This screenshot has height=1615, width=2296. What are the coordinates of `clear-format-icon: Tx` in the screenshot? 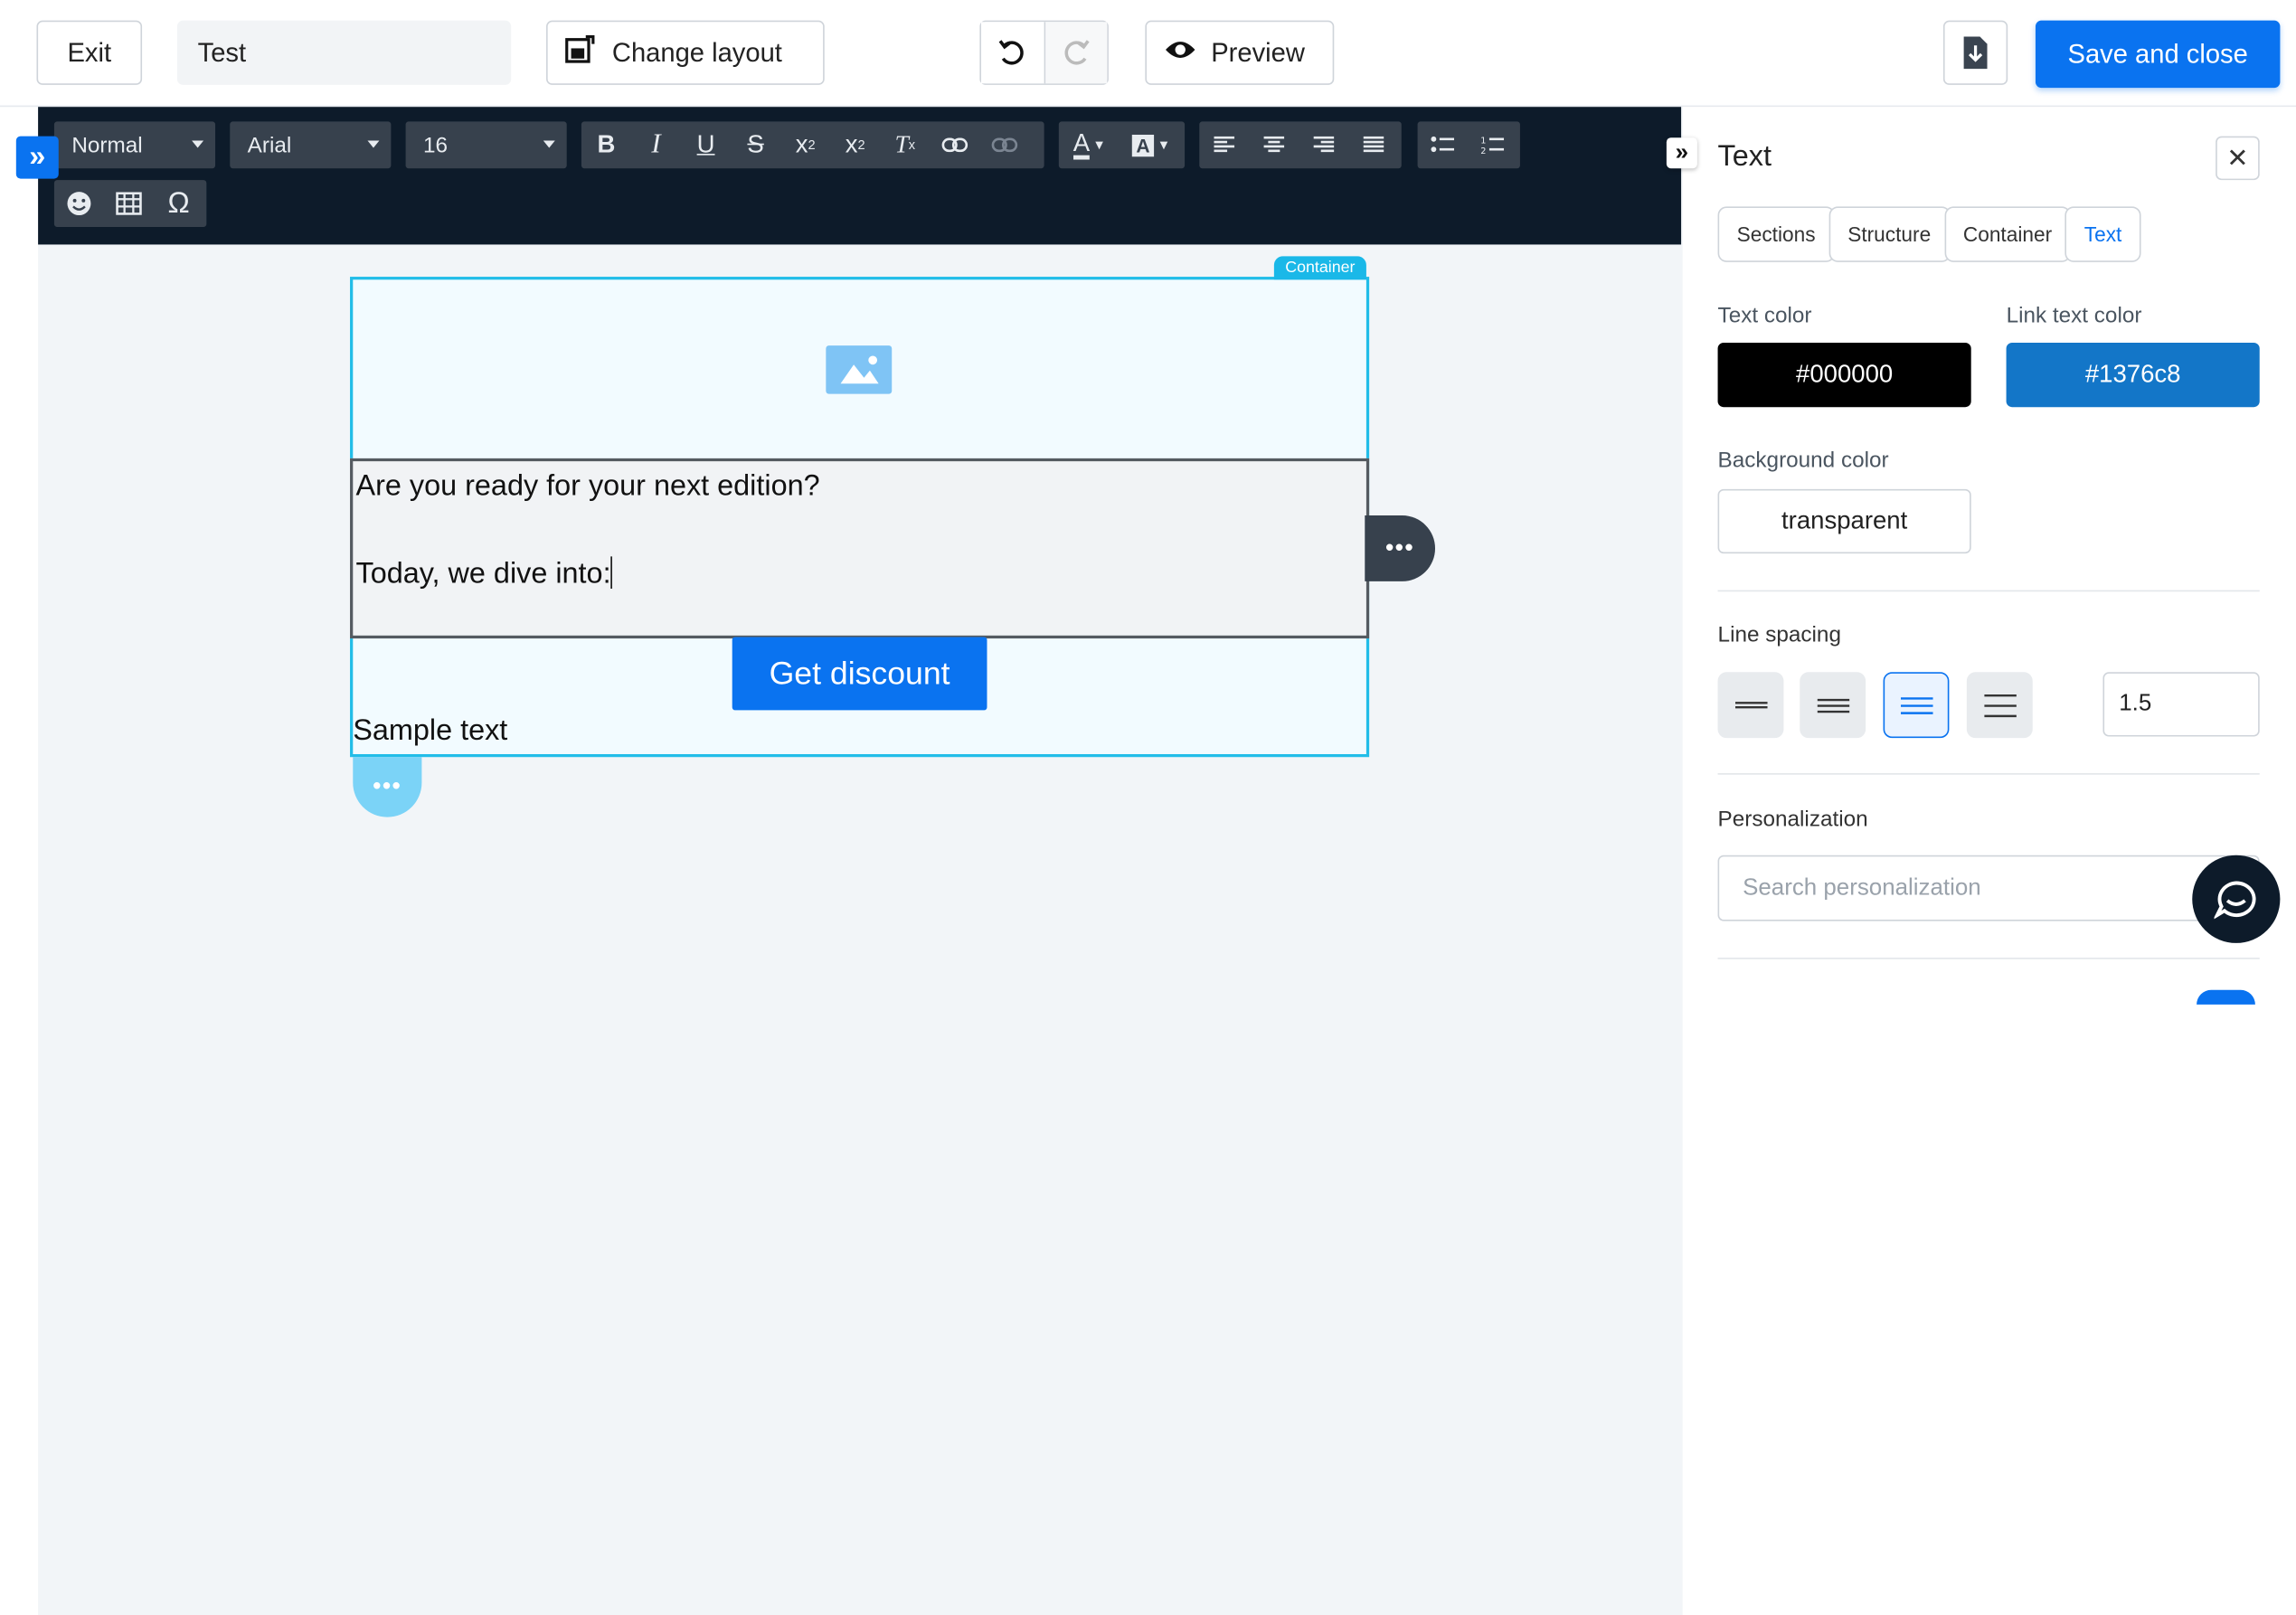 It's located at (905, 145).